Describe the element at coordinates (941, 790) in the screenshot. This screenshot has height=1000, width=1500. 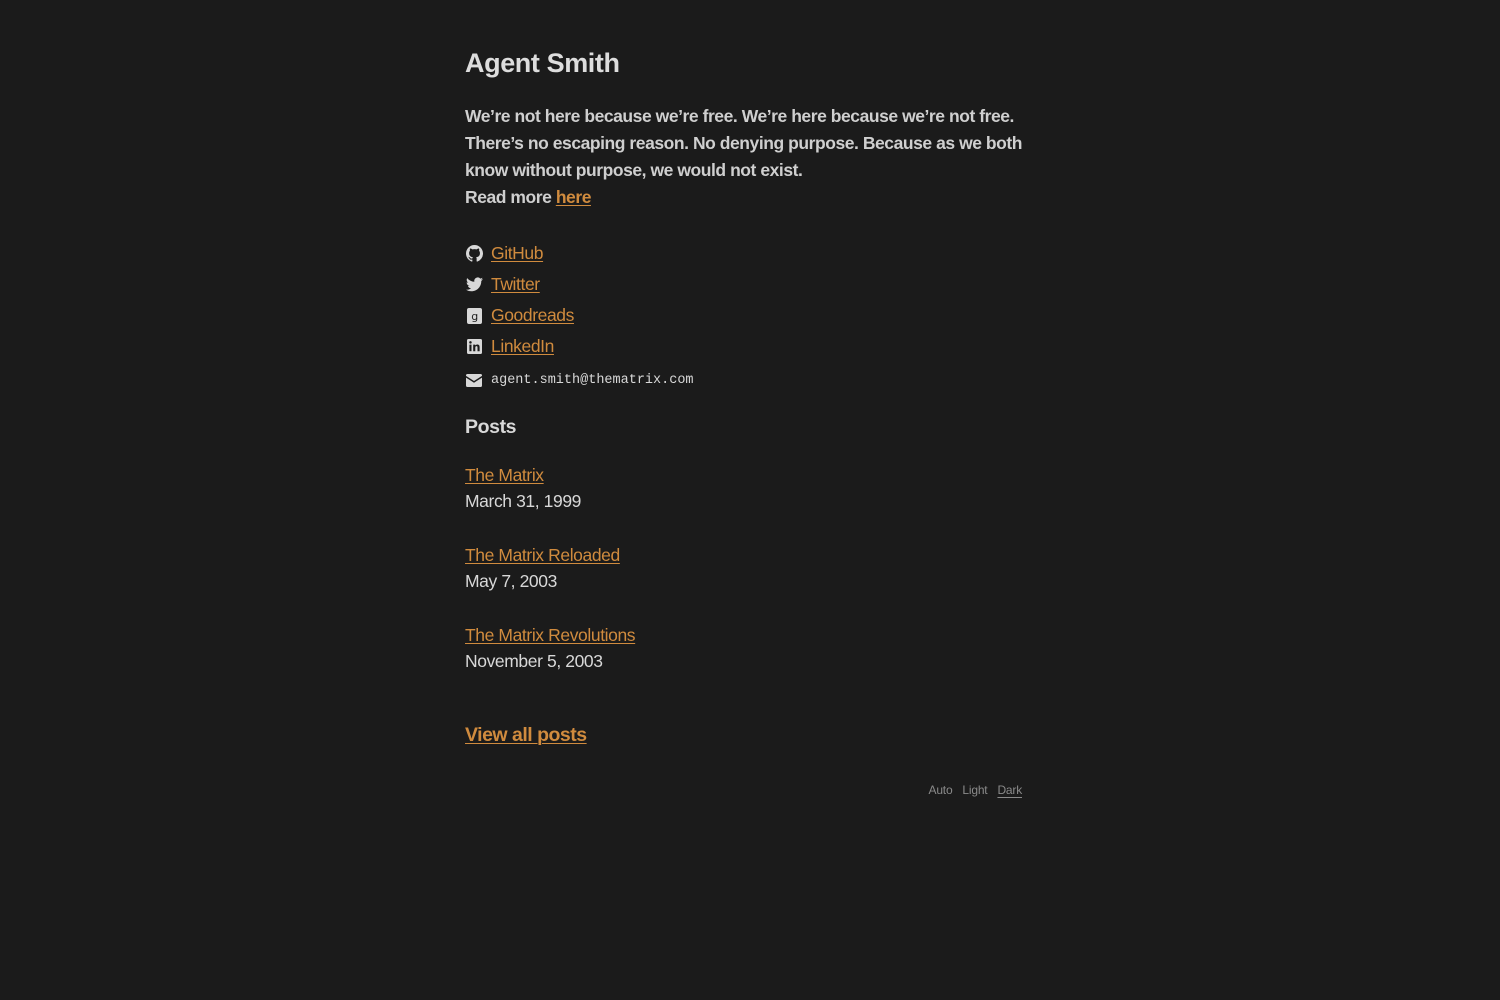
I see `theme-option-auto: Auto` at that location.